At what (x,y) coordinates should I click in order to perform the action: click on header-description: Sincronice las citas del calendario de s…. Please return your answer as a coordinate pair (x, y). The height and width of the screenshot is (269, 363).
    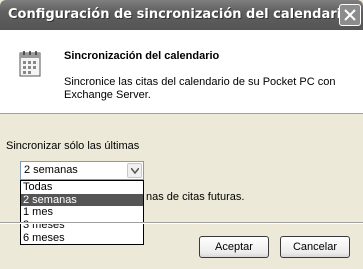
    Looking at the image, I should click on (200, 88).